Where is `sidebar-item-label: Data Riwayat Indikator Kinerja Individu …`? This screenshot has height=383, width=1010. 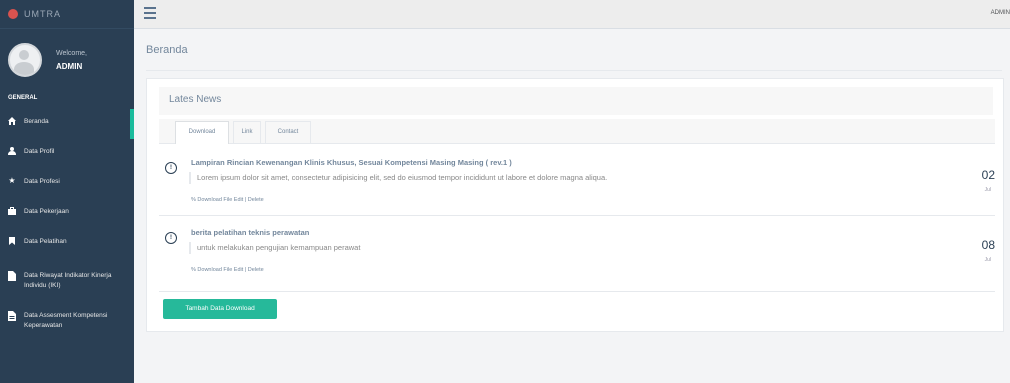
sidebar-item-label: Data Riwayat Indikator Kinerja Individu … is located at coordinates (68, 280).